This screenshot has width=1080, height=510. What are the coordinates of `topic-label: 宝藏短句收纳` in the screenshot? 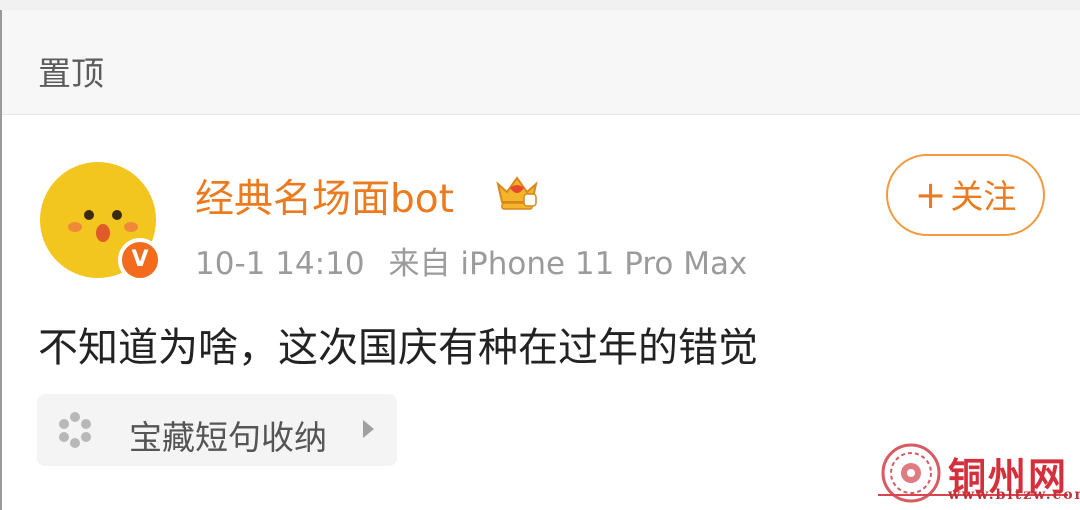 It's located at (228, 437).